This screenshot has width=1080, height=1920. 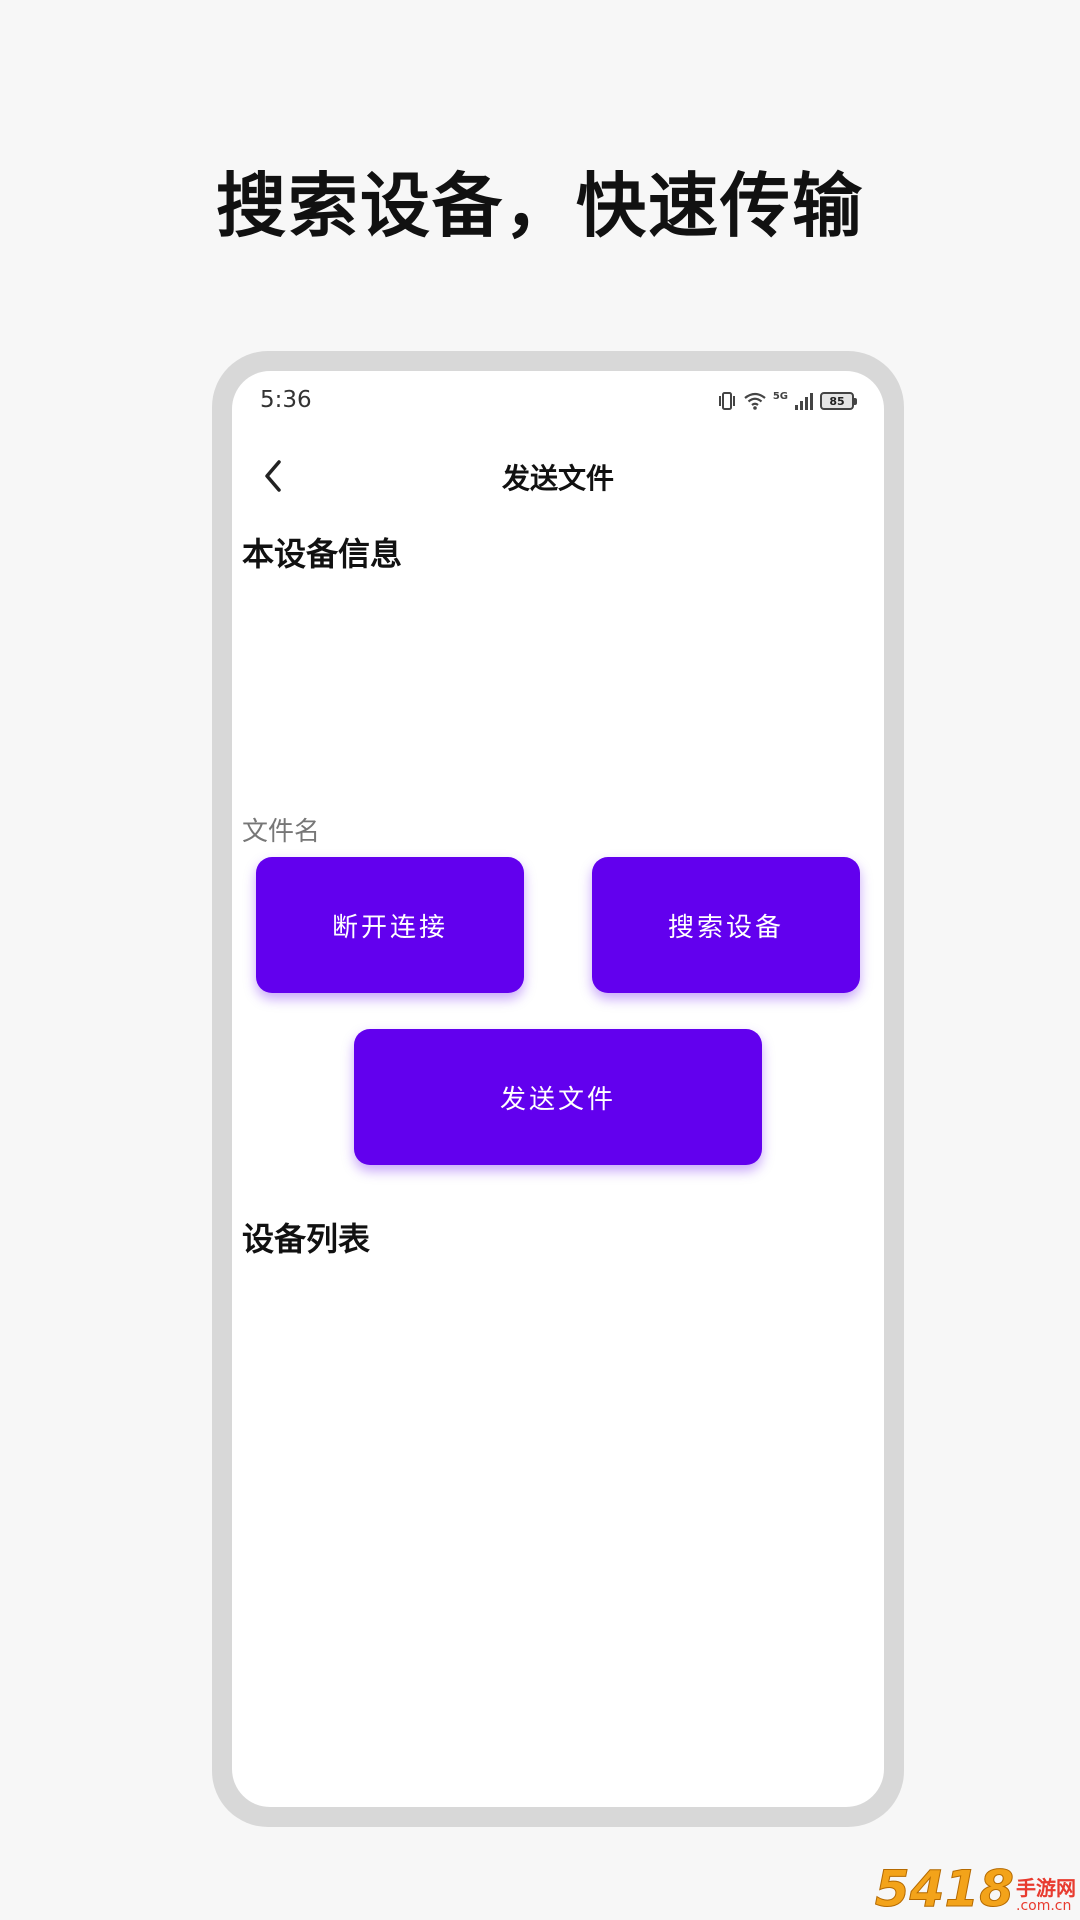 What do you see at coordinates (804, 401) in the screenshot?
I see `signal-icon` at bounding box center [804, 401].